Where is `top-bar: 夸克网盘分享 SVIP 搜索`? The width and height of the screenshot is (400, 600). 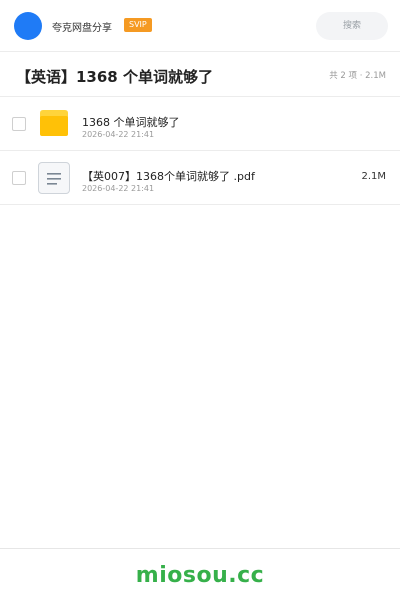 top-bar: 夸克网盘分享 SVIP 搜索 is located at coordinates (200, 26).